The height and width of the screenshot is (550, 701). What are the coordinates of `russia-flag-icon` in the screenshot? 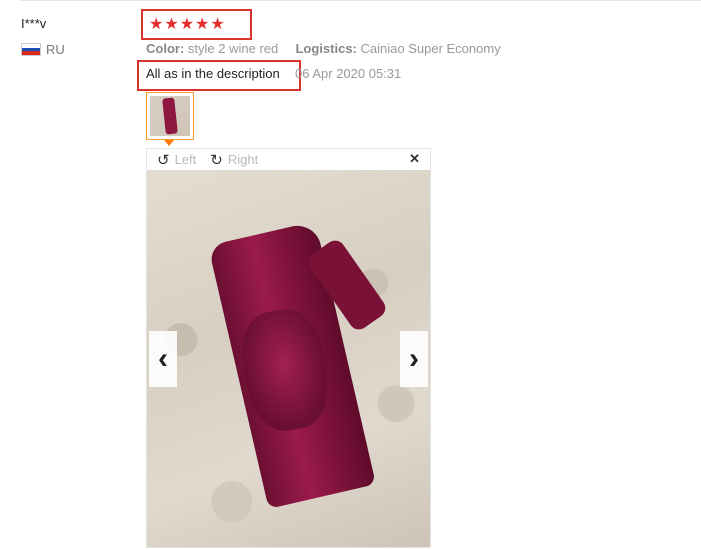 It's located at (31, 49).